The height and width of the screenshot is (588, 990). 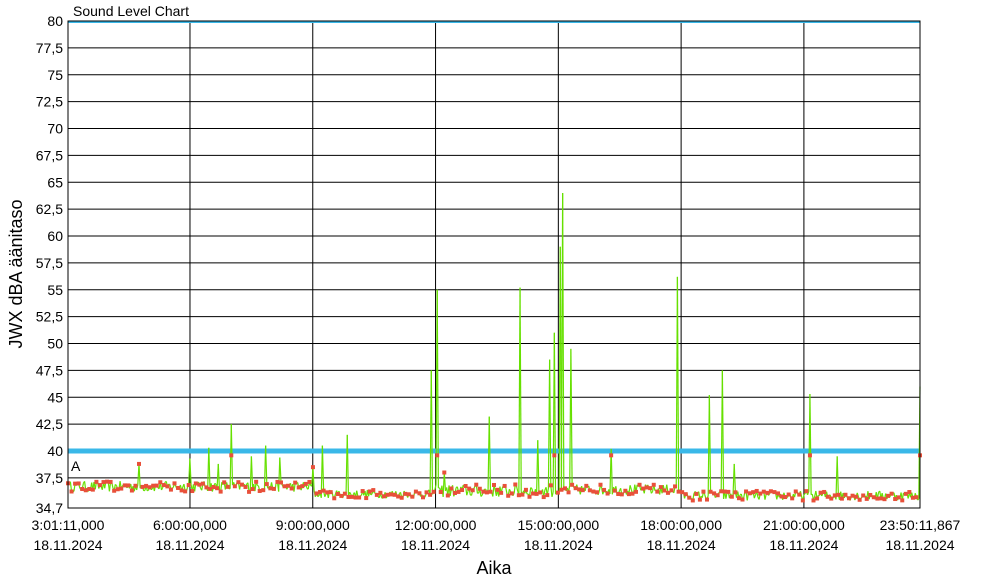 I want to click on y-tick-label: 77,5, so click(x=49, y=48).